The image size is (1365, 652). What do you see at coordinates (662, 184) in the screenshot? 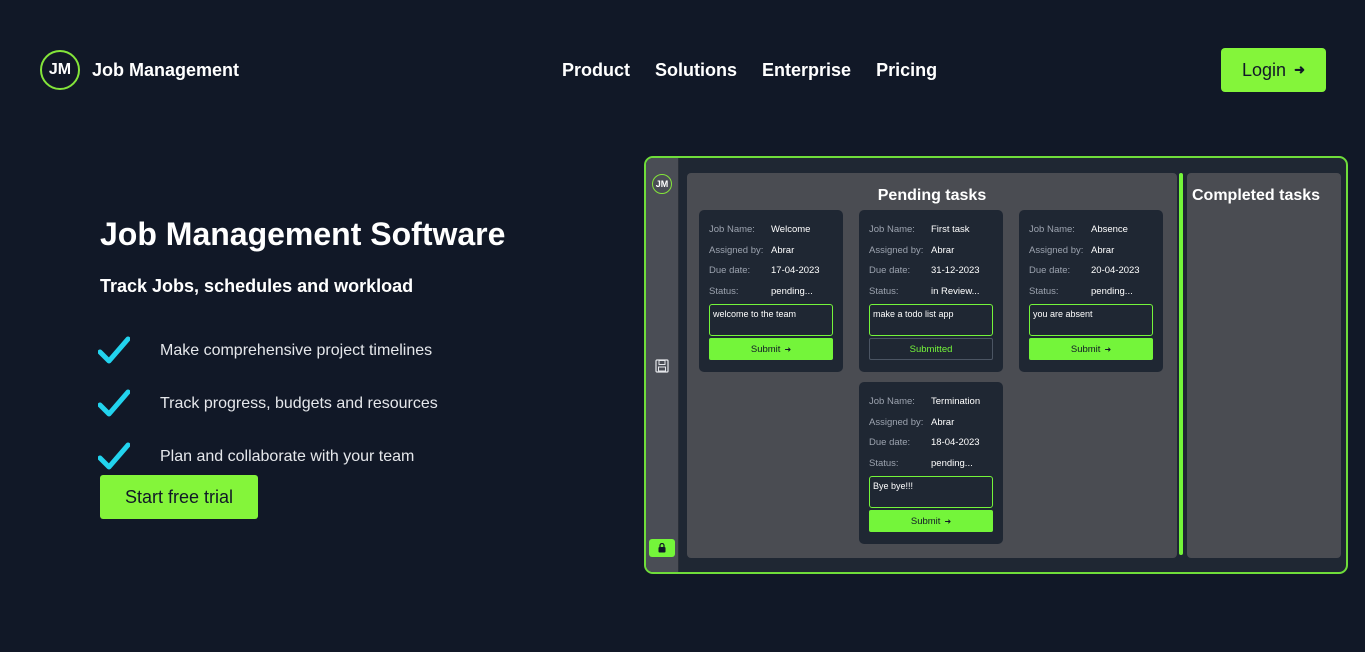
I see `preview-logo: JM` at bounding box center [662, 184].